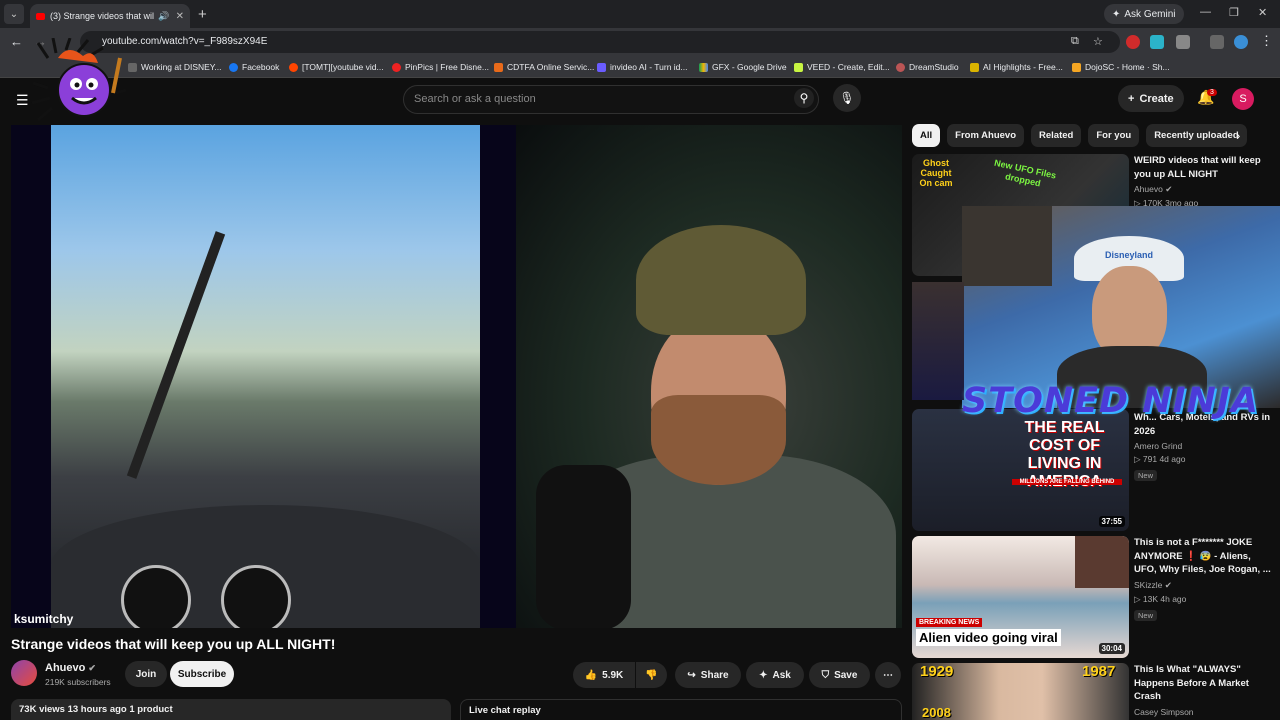 Image resolution: width=1280 pixels, height=720 pixels. I want to click on chip-related: Related, so click(1056, 135).